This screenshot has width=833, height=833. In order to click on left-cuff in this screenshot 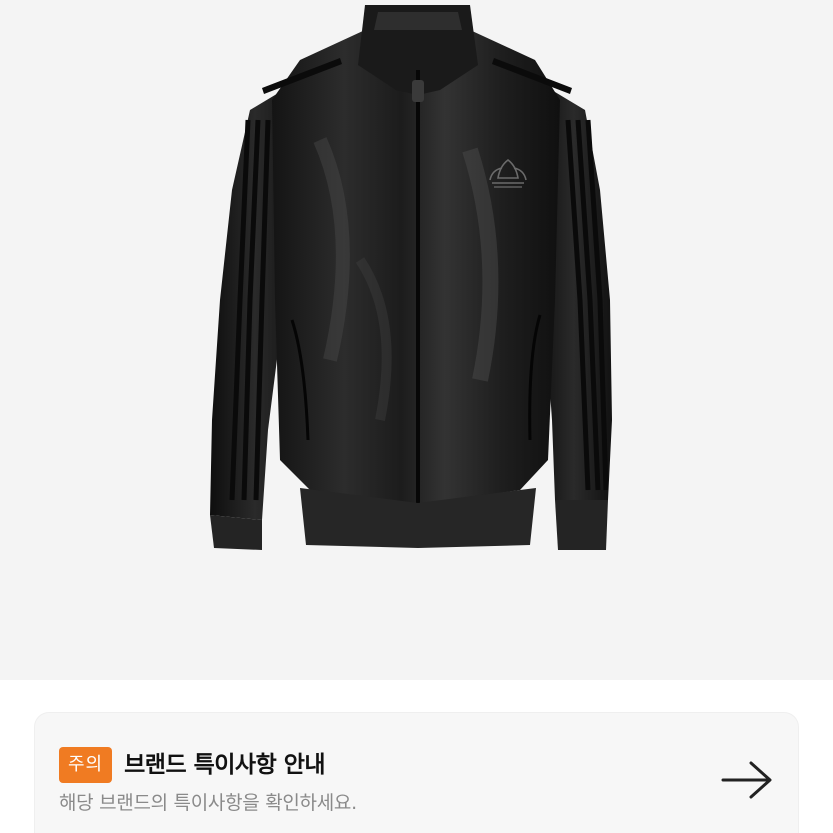, I will do `click(236, 532)`.